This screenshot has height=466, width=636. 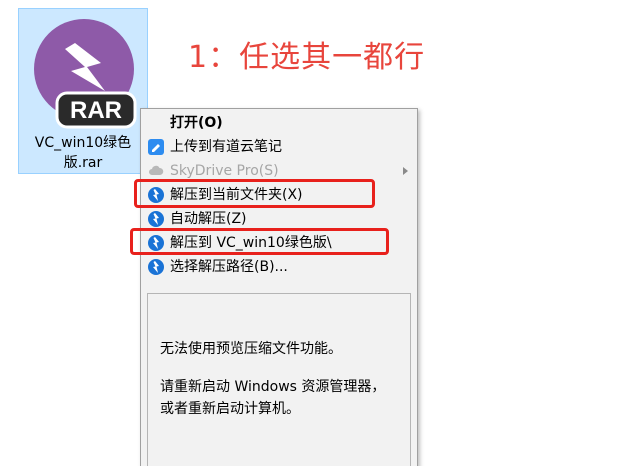 What do you see at coordinates (307, 57) in the screenshot?
I see `annotation-text: 1：任选其一都行` at bounding box center [307, 57].